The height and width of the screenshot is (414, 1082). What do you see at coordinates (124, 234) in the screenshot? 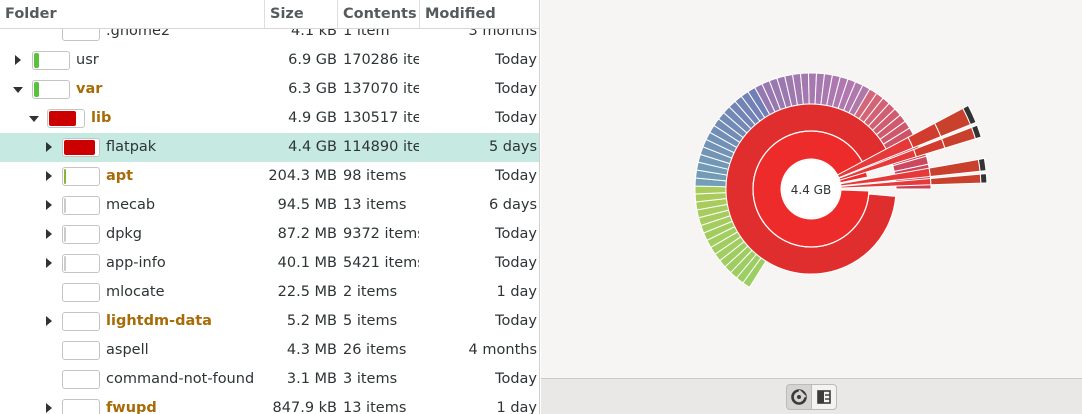
I see `folder-name: dpkg` at bounding box center [124, 234].